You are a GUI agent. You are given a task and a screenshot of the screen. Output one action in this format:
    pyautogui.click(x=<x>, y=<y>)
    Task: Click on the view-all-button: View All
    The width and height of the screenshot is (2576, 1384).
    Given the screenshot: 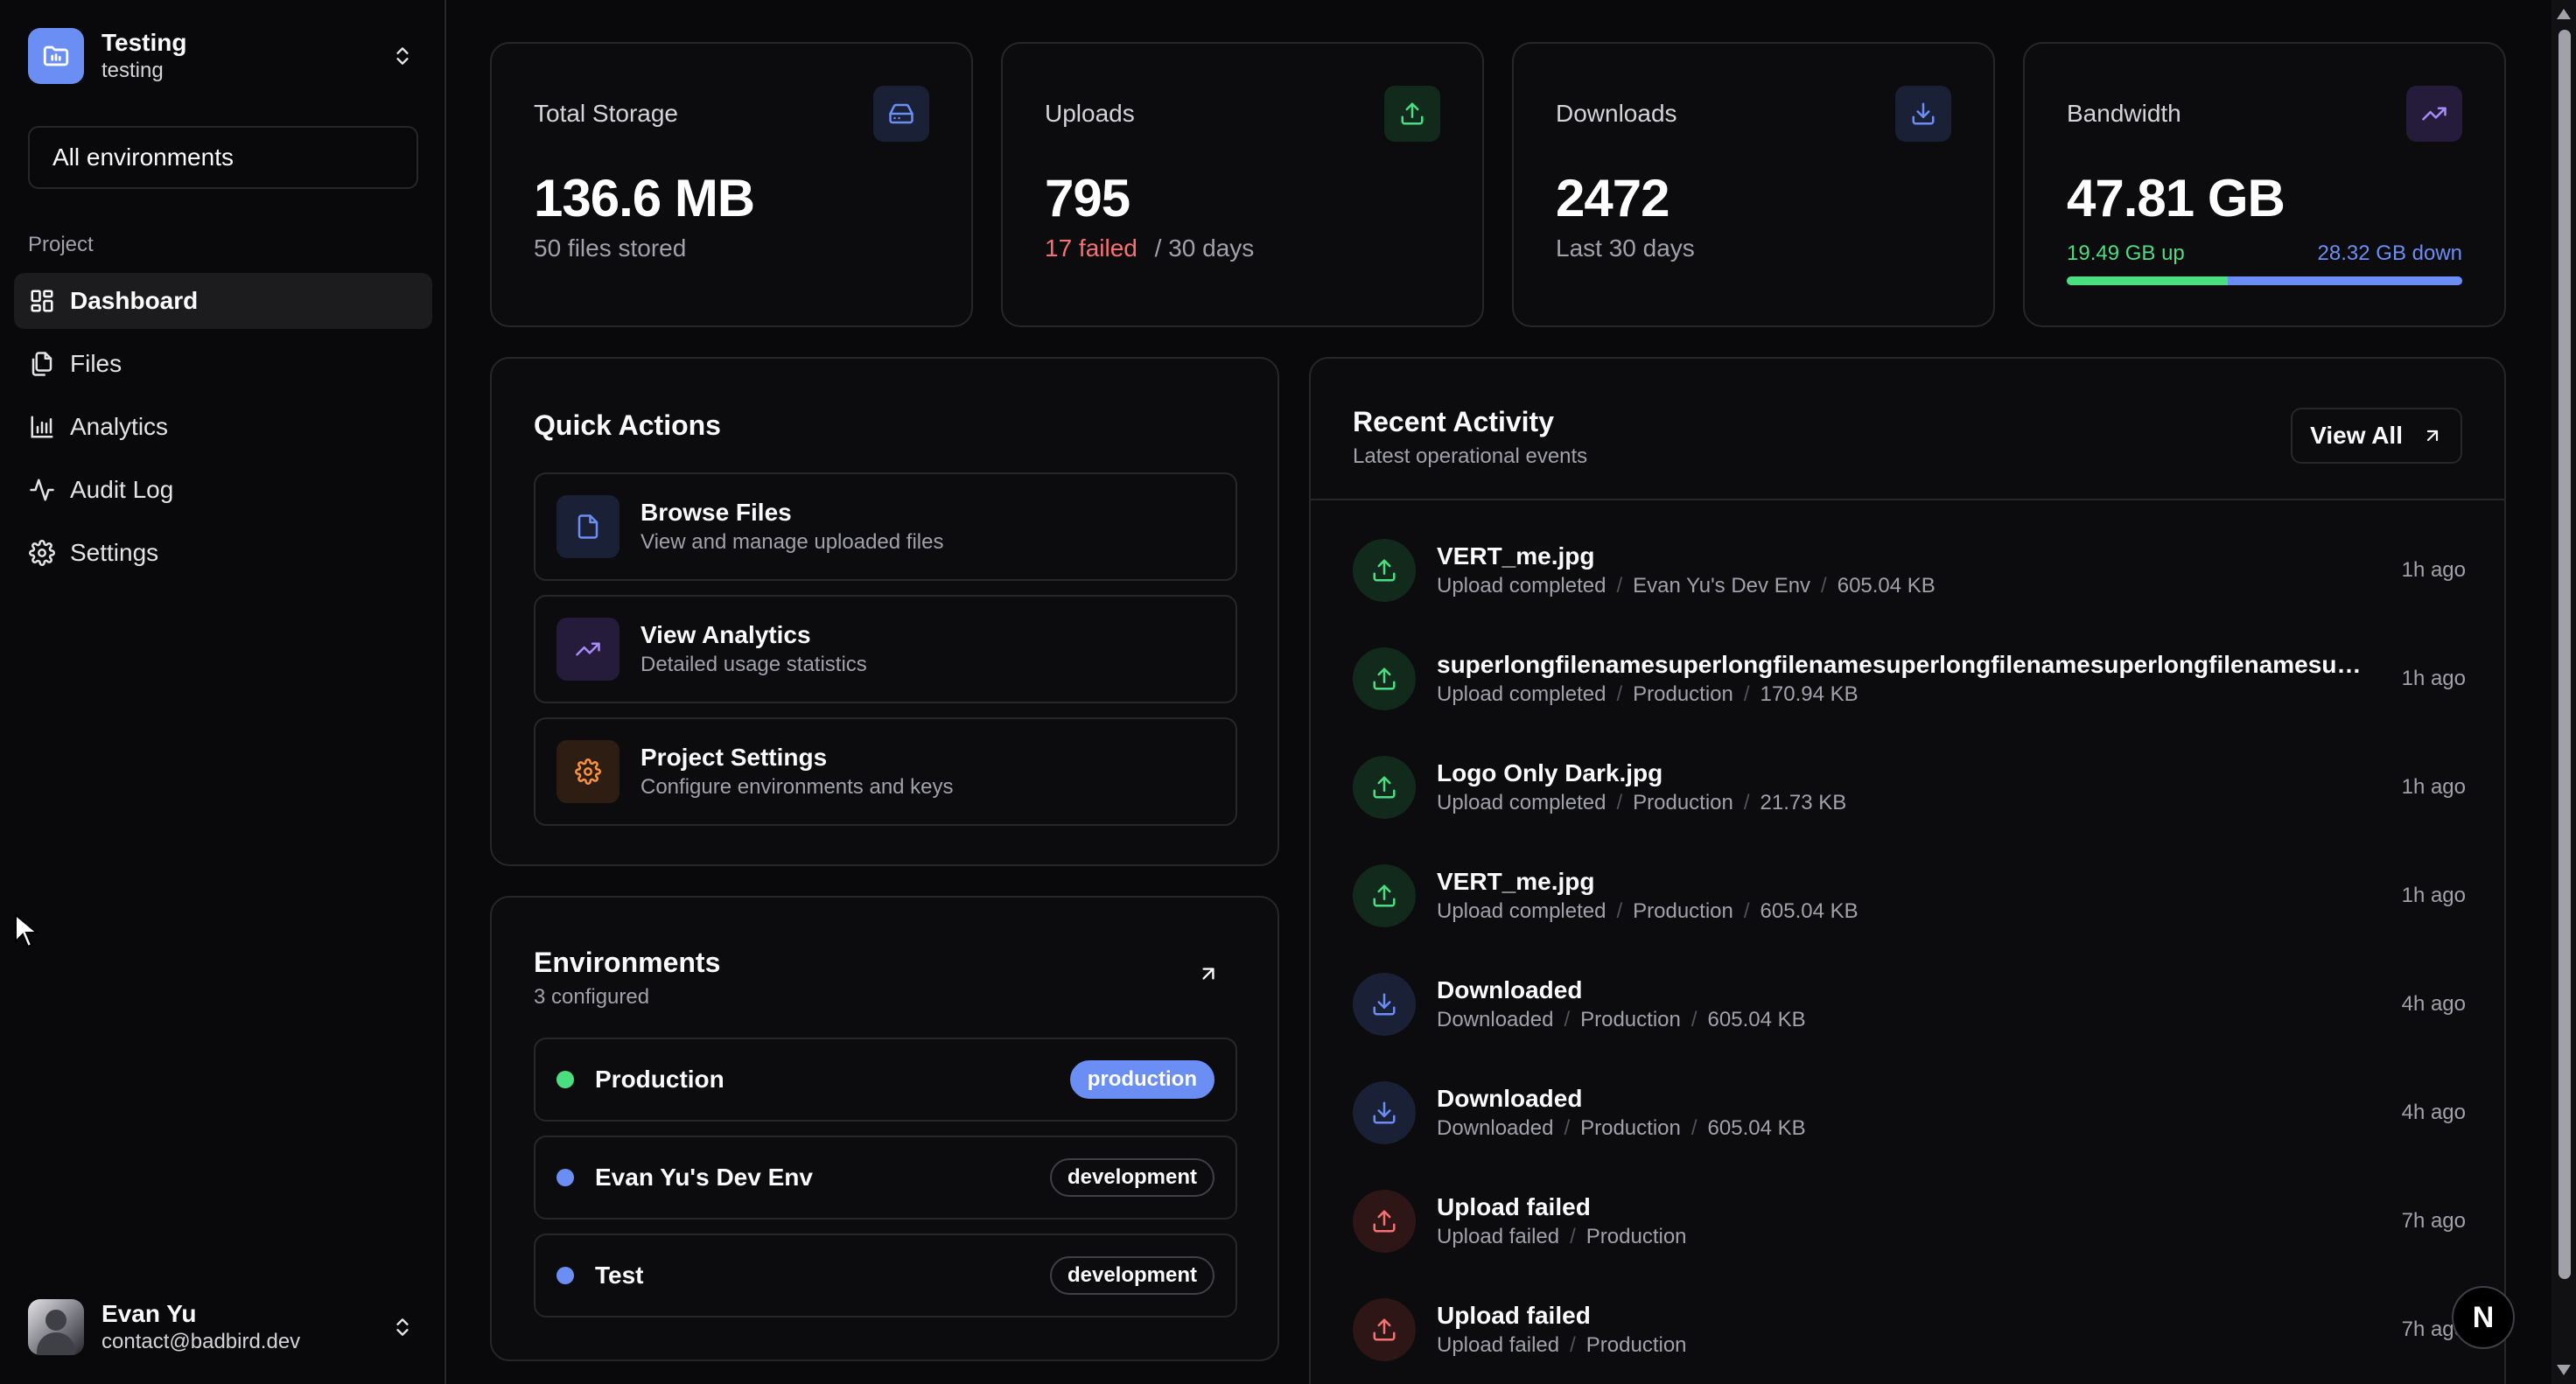 What is the action you would take?
    pyautogui.click(x=2376, y=436)
    